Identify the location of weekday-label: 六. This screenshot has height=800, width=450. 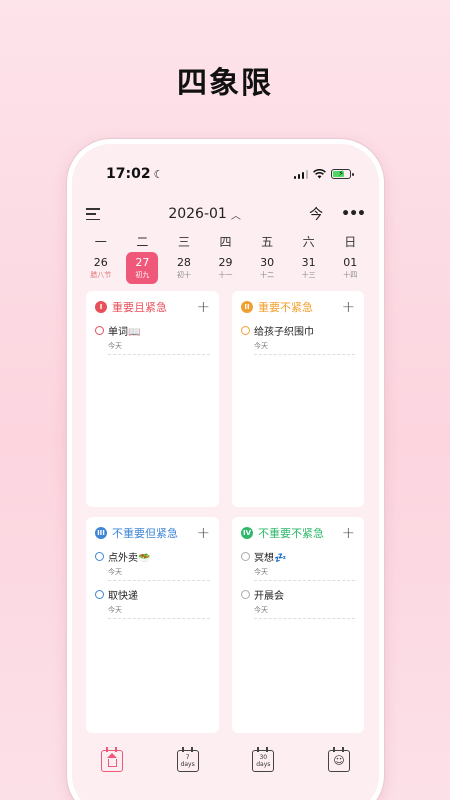
(308, 242).